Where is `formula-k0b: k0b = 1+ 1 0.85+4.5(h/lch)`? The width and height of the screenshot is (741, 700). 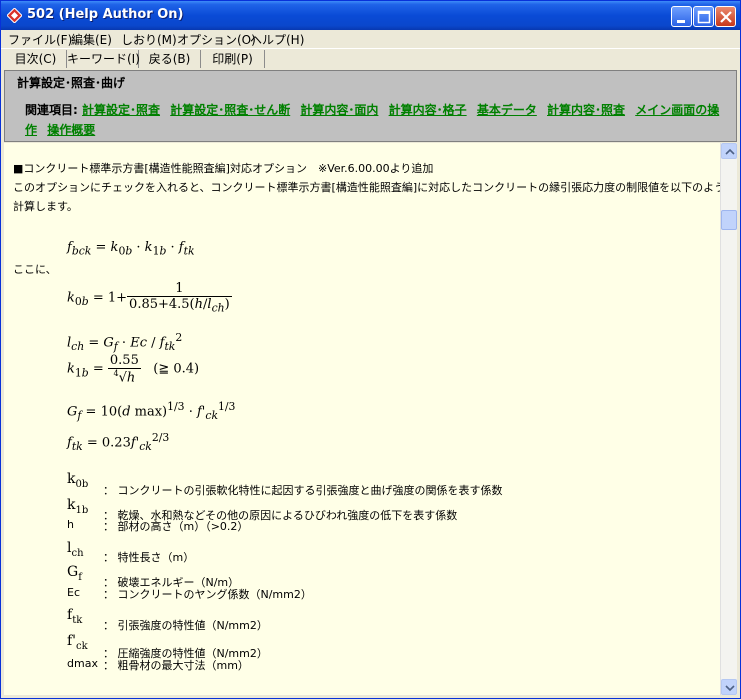 formula-k0b: k0b = 1+ 1 0.85+4.5(h/lch) is located at coordinates (149, 298).